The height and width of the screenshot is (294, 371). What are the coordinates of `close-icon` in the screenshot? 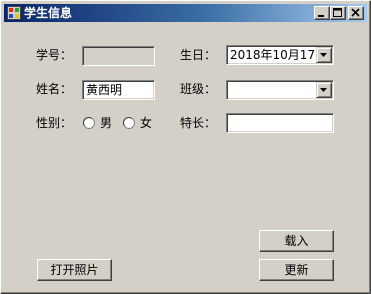 It's located at (355, 12).